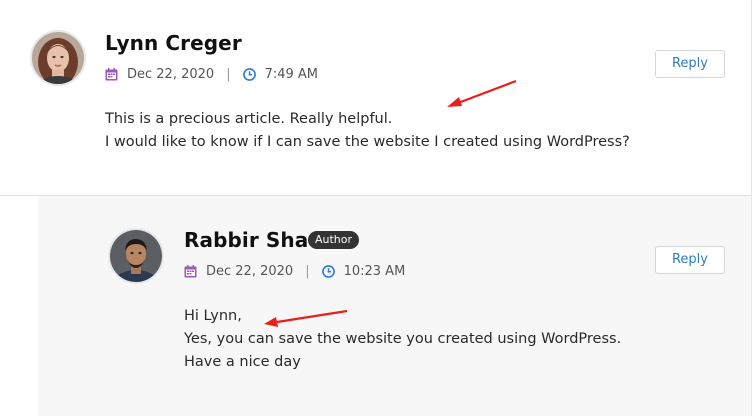 The image size is (752, 416). I want to click on comment-time: 10:23 AM, so click(374, 271).